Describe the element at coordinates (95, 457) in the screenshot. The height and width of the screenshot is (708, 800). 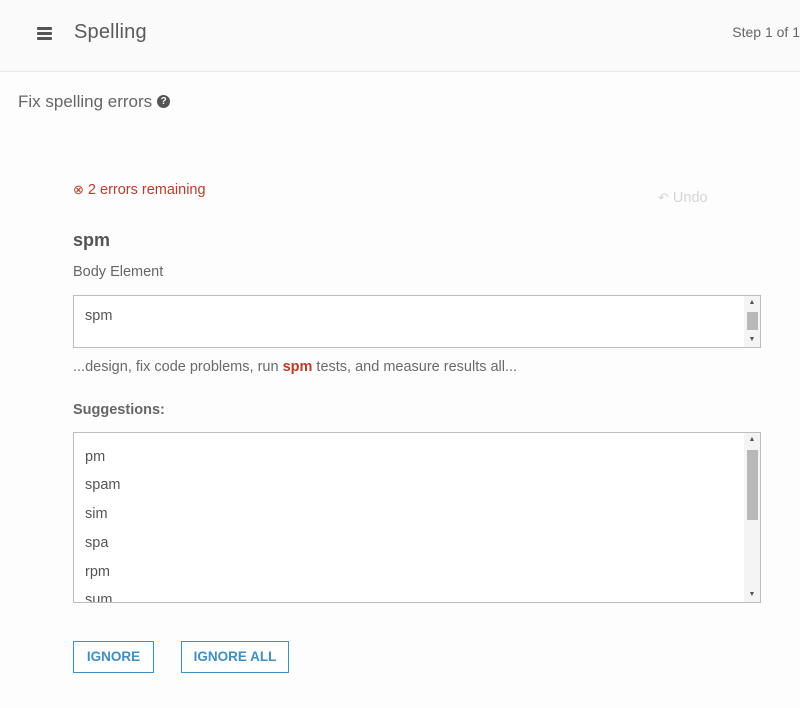
I see `suggestion-item: pm` at that location.